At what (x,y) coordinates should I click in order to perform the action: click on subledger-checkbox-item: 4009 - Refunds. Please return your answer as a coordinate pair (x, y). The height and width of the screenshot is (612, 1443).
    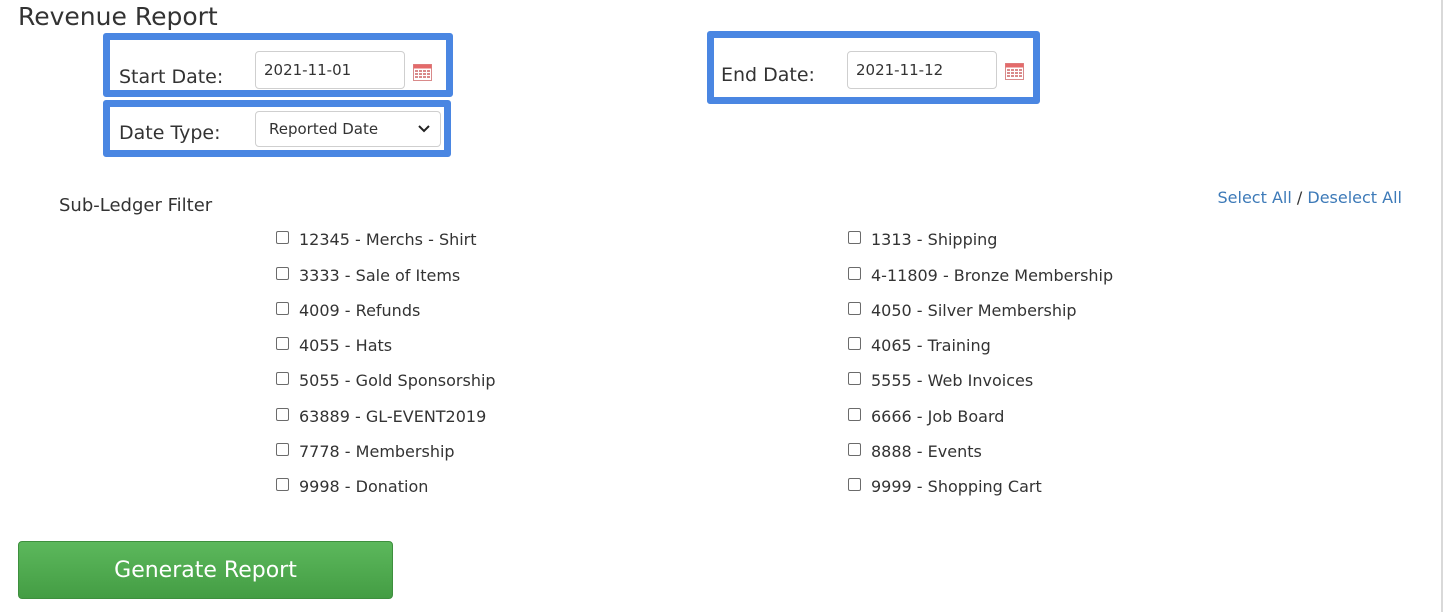
    Looking at the image, I should click on (348, 310).